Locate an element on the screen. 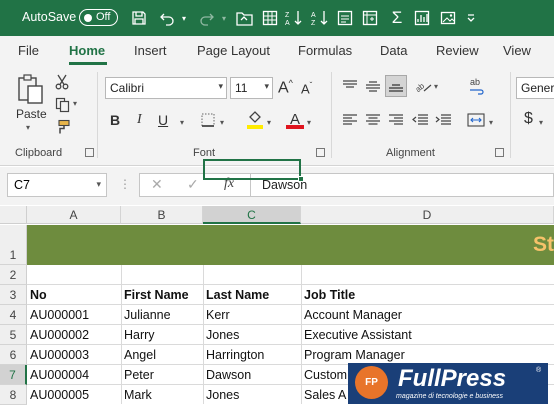 The height and width of the screenshot is (405, 554). align-top-icon is located at coordinates (350, 86).